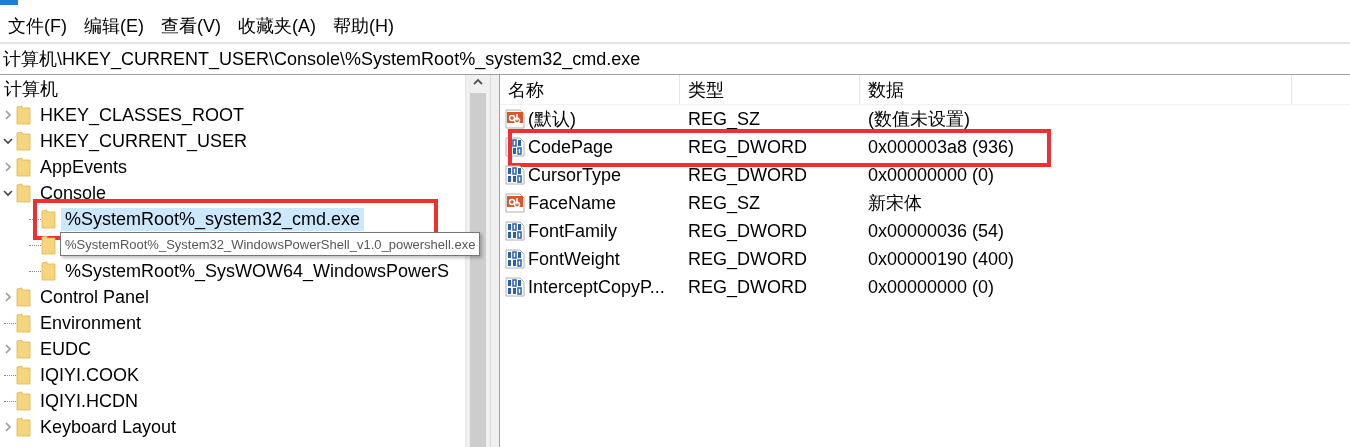 The width and height of the screenshot is (1350, 447). Describe the element at coordinates (895, 203) in the screenshot. I see `value-data: 新宋体` at that location.